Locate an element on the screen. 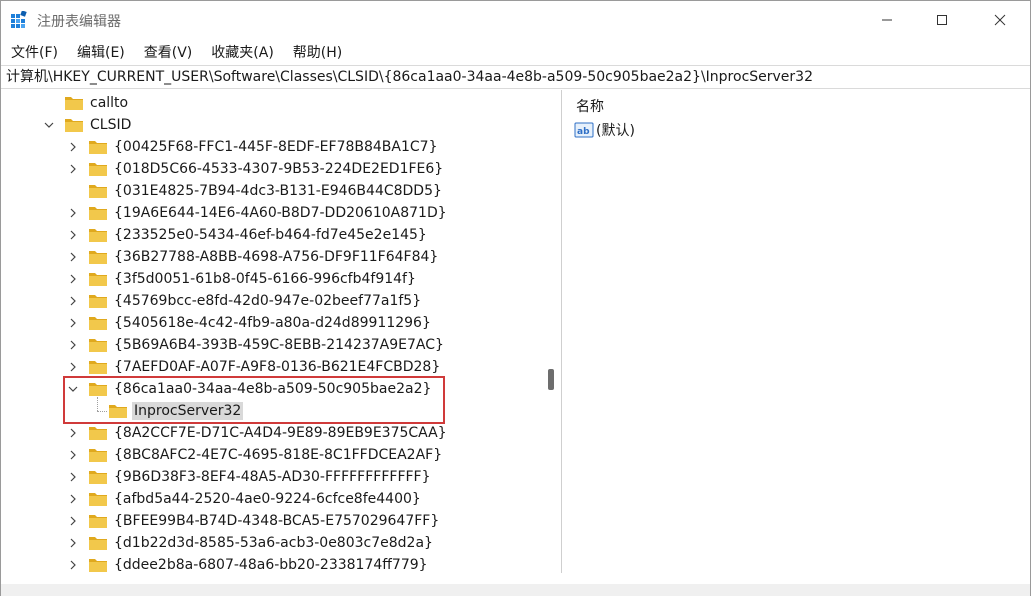 The height and width of the screenshot is (596, 1031). minimize-icon is located at coordinates (887, 20).